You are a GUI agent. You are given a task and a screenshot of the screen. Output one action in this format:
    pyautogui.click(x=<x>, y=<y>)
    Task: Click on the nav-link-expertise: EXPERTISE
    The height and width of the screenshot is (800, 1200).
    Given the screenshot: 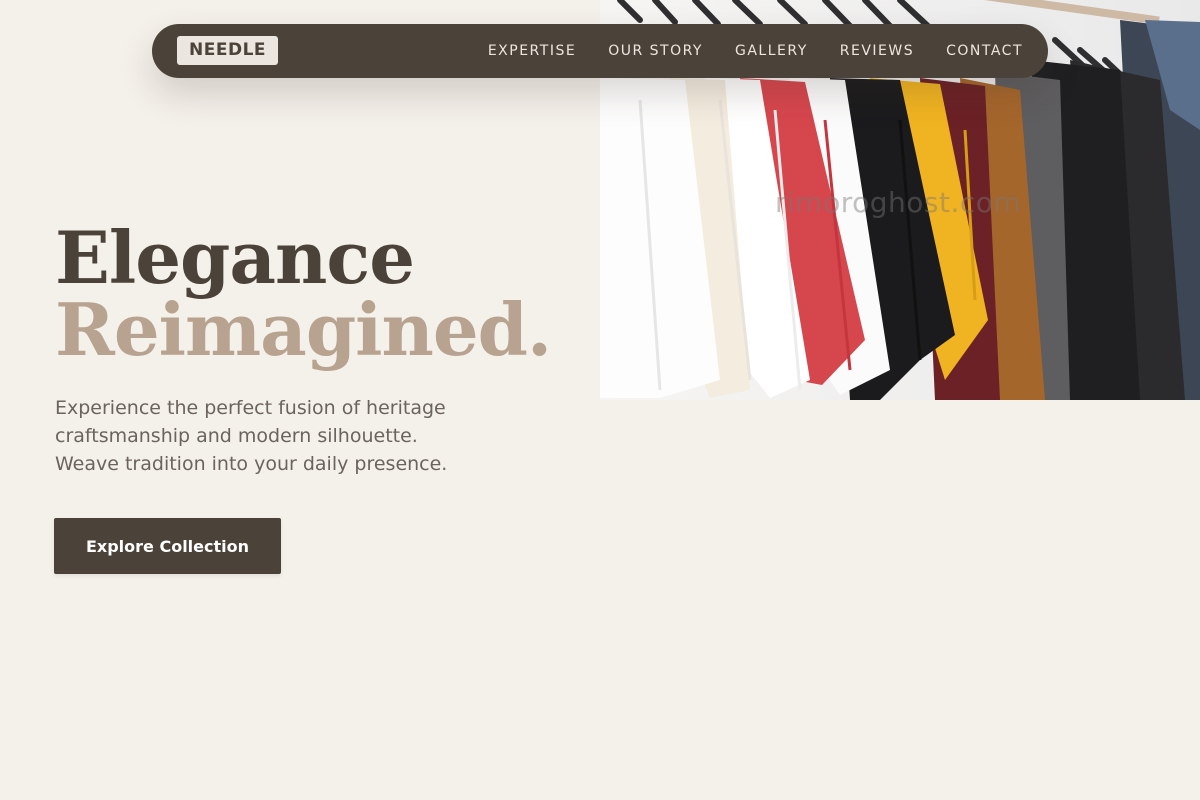 What is the action you would take?
    pyautogui.click(x=532, y=51)
    